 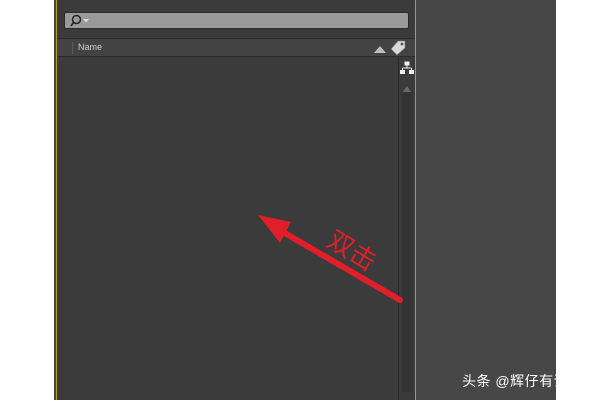 What do you see at coordinates (330, 259) in the screenshot?
I see `annotation-overlay: 双击` at bounding box center [330, 259].